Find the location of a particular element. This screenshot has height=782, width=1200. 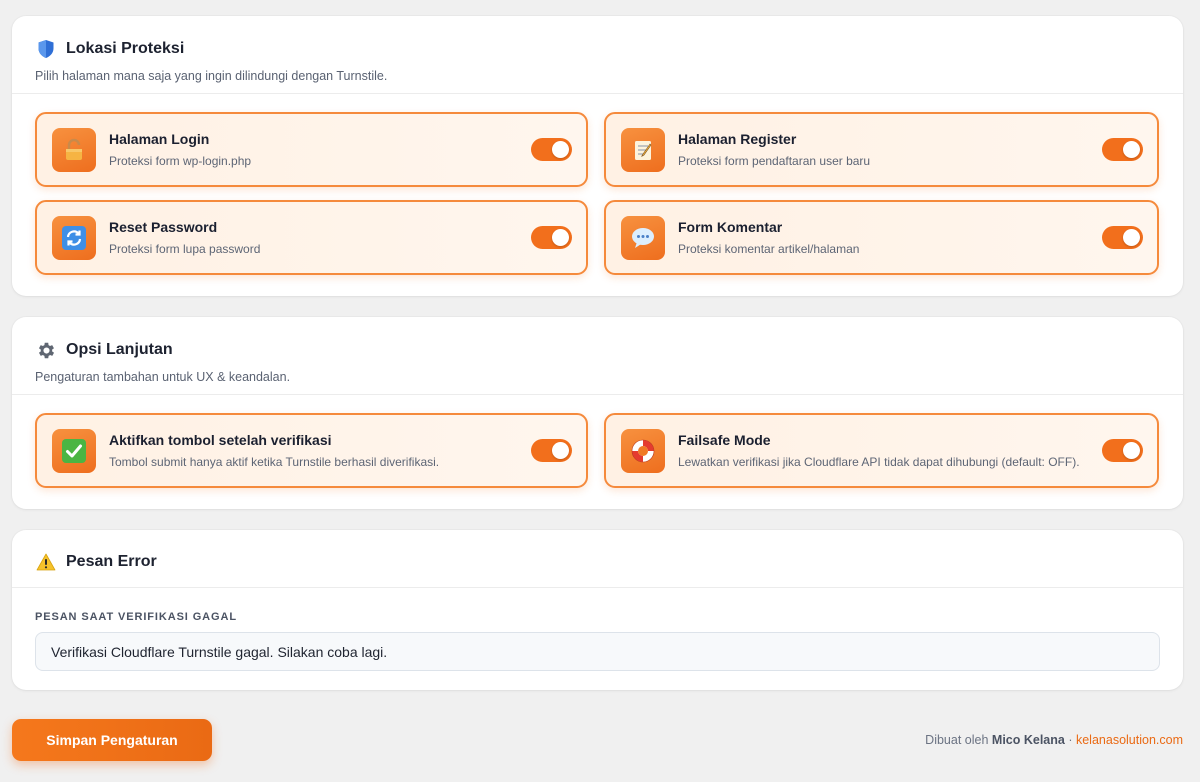

login-toggle is located at coordinates (551, 149).